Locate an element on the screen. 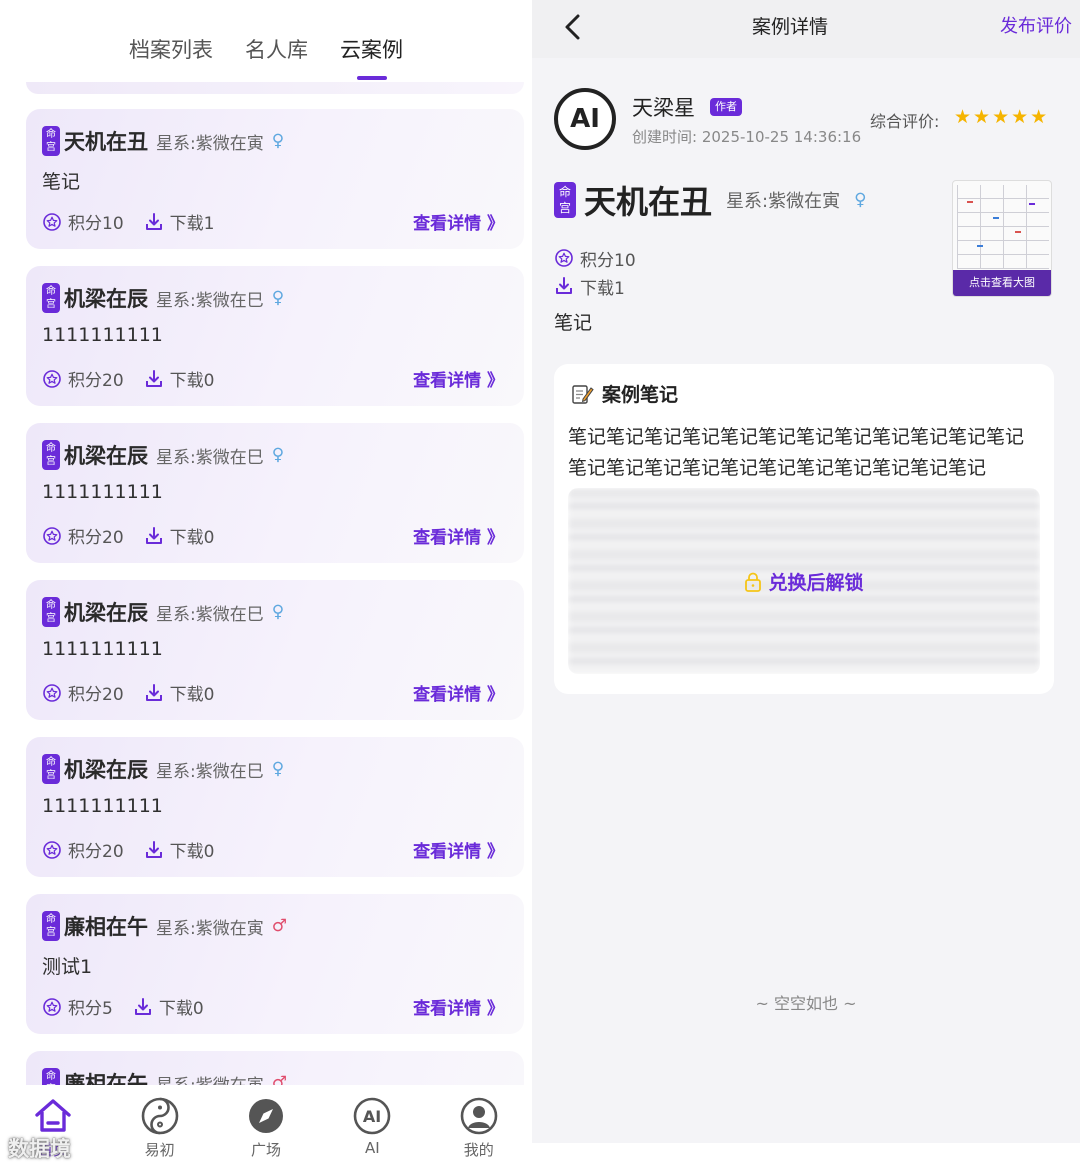  chart-thumbnail: 点击查看大图 is located at coordinates (1002, 238).